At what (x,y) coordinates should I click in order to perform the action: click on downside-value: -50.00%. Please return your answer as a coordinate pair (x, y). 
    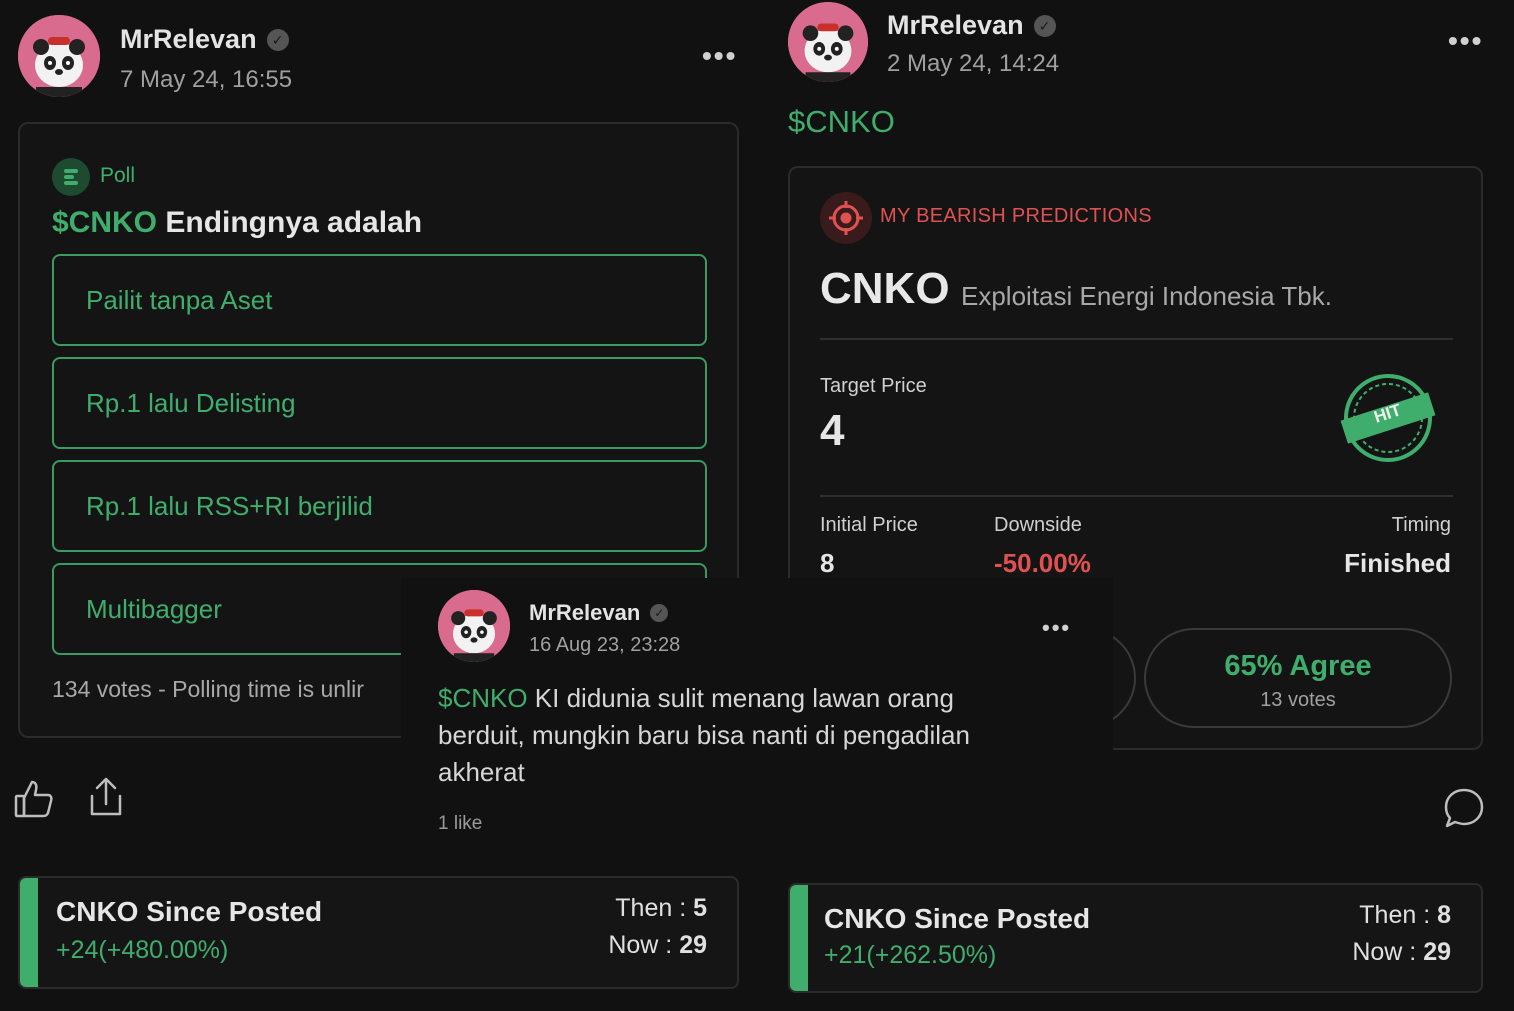
    Looking at the image, I should click on (1042, 563).